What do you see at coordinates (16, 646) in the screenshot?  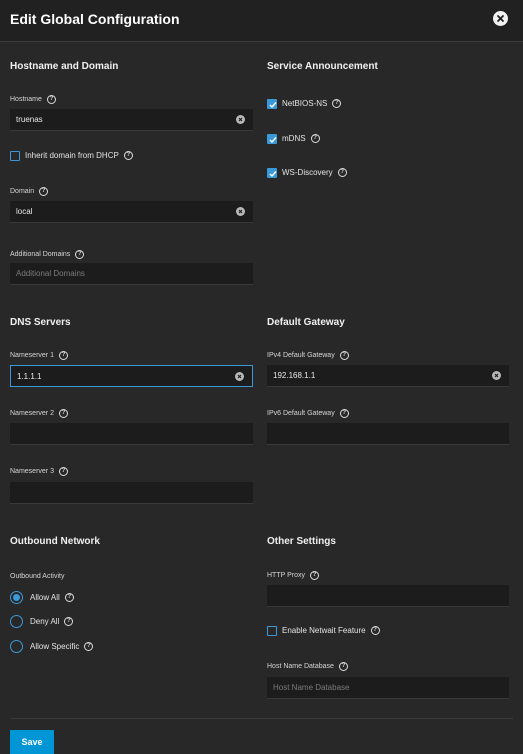 I see `allow-specific-radio` at bounding box center [16, 646].